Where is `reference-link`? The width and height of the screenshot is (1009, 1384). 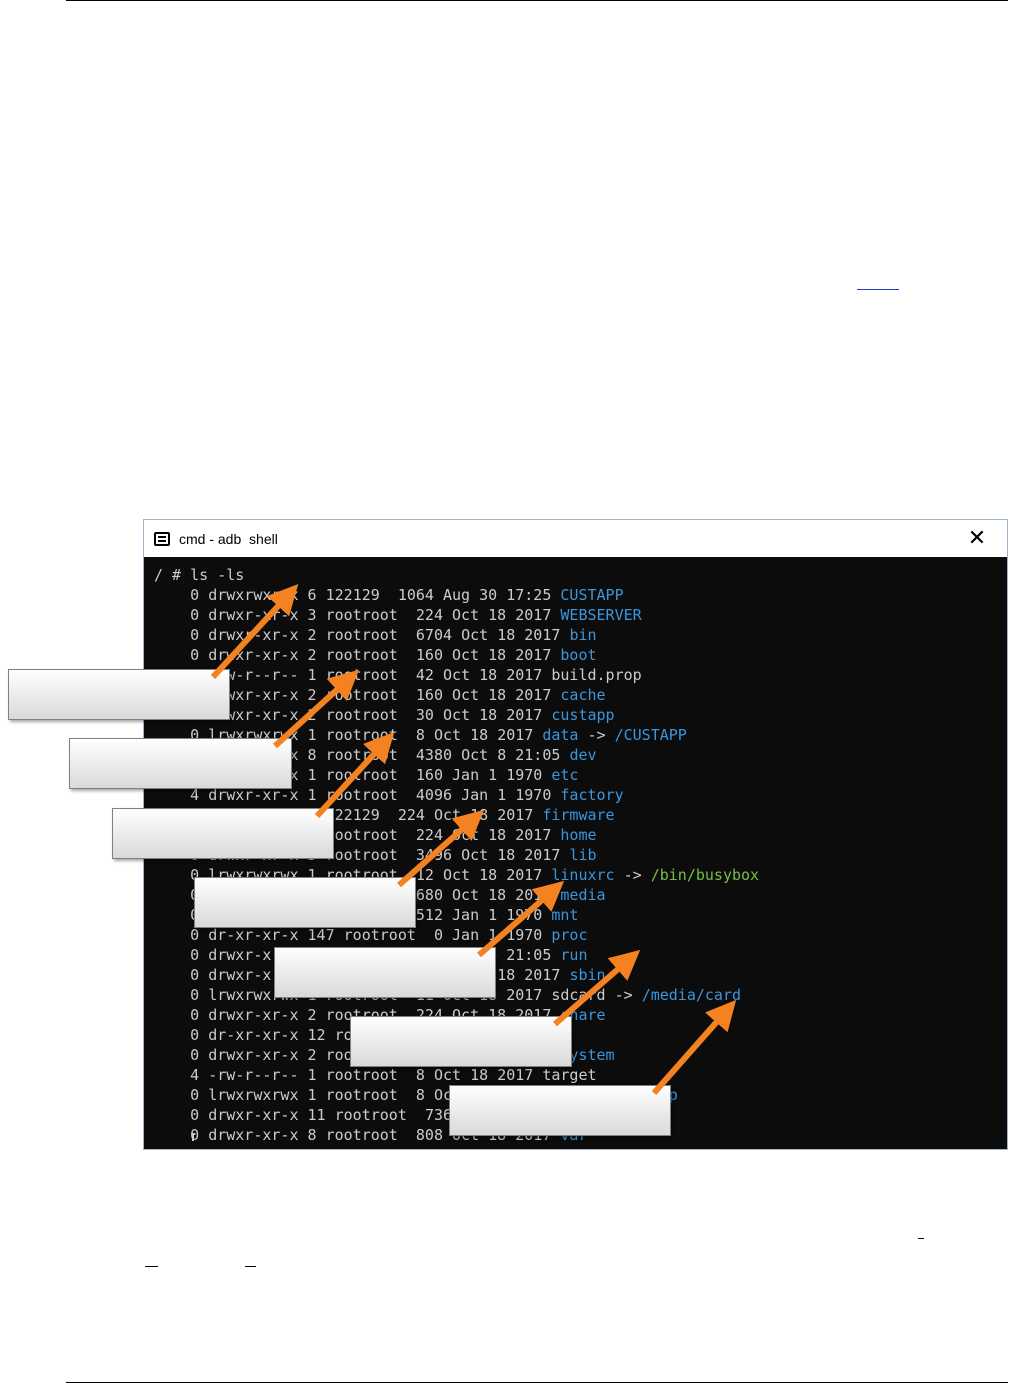 reference-link is located at coordinates (878, 289).